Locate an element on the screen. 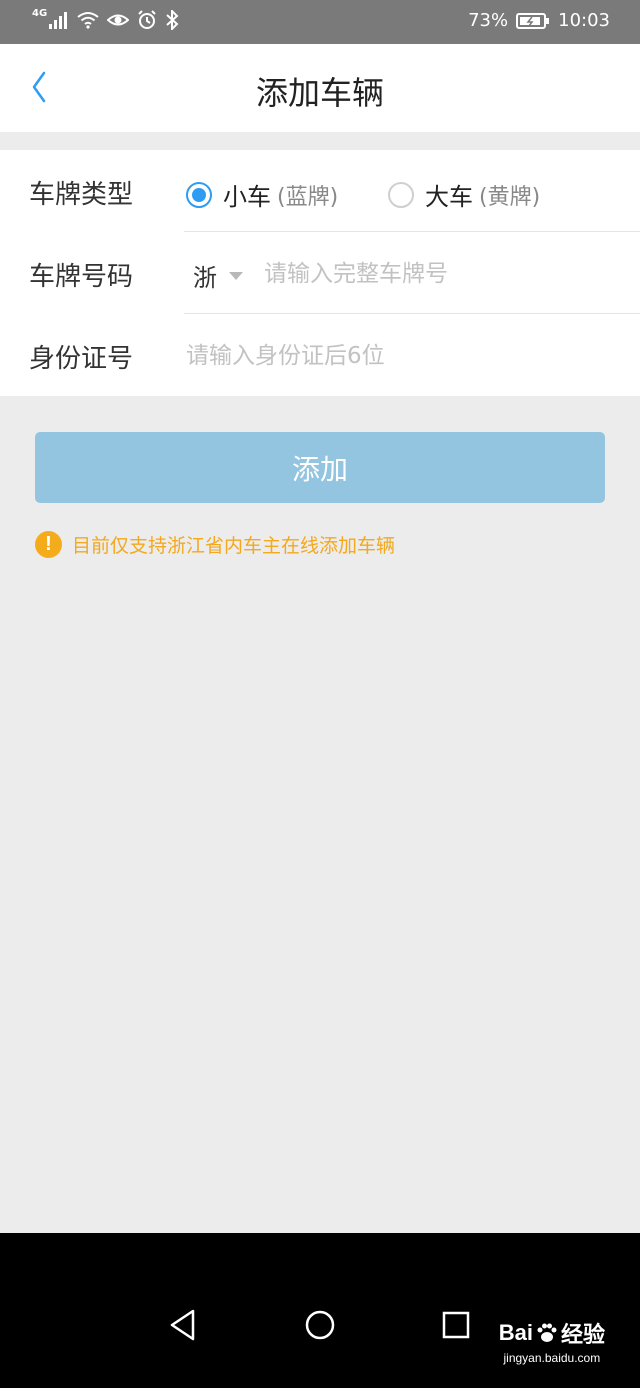 Image resolution: width=640 pixels, height=1388 pixels. triangle-back-icon is located at coordinates (182, 1325).